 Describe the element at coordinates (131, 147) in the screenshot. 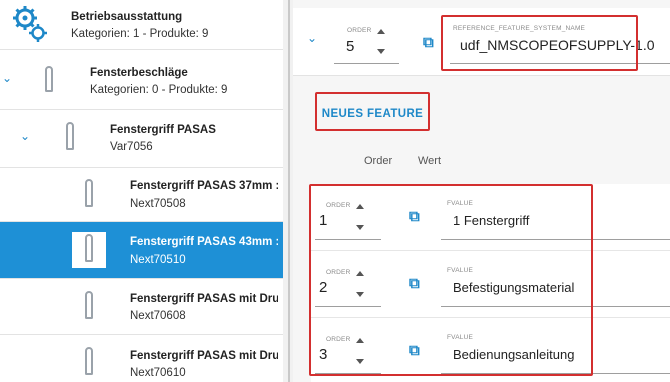

I see `tree-item-subtitle: Var7056` at that location.